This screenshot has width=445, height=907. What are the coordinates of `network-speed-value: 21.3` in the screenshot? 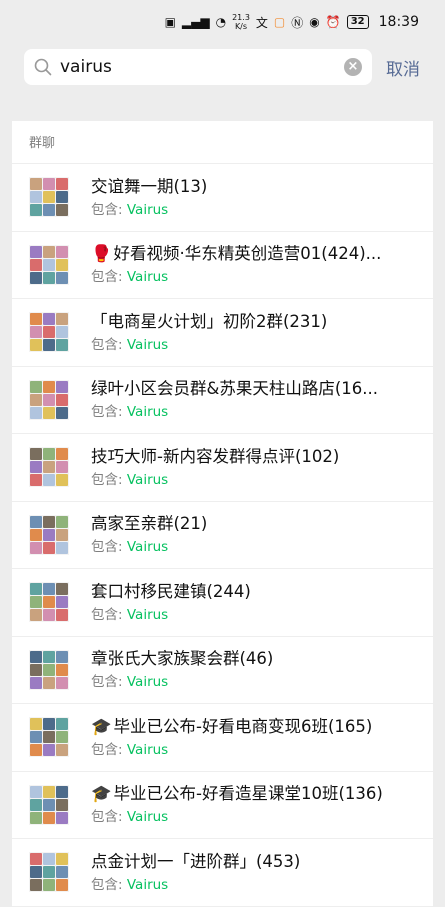 It's located at (241, 17).